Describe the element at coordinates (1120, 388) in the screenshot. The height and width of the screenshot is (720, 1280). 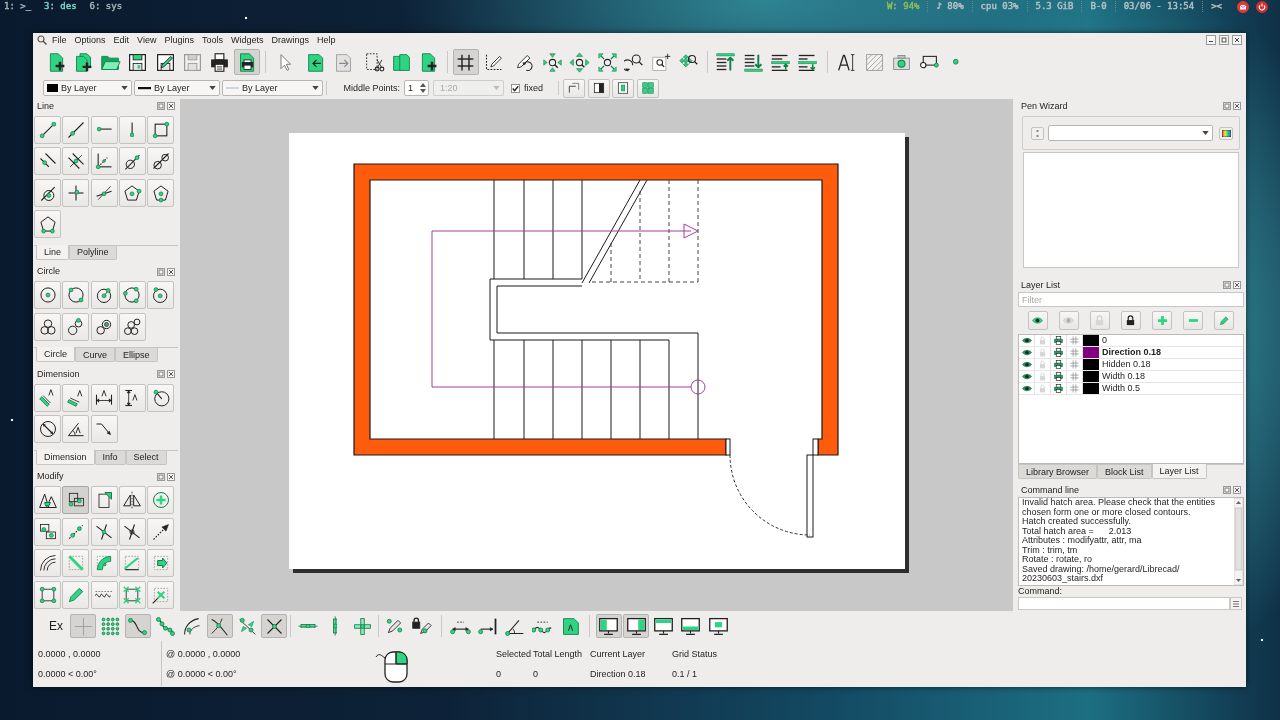
I see `layer-name: Width 0.5` at that location.